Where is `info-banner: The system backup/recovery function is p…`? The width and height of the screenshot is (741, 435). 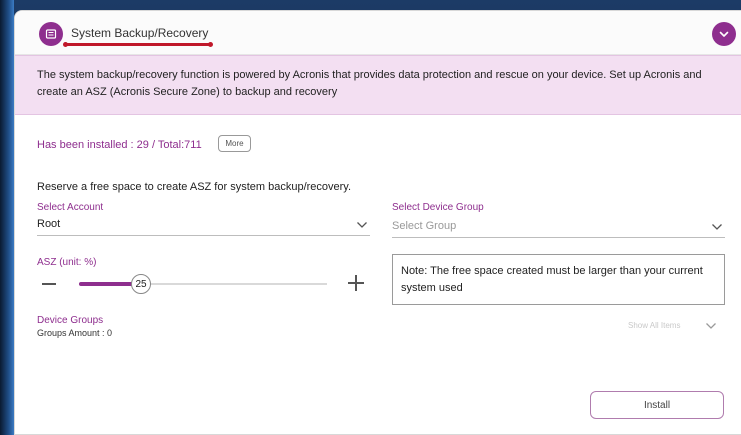
info-banner: The system backup/recovery function is p… is located at coordinates (378, 85).